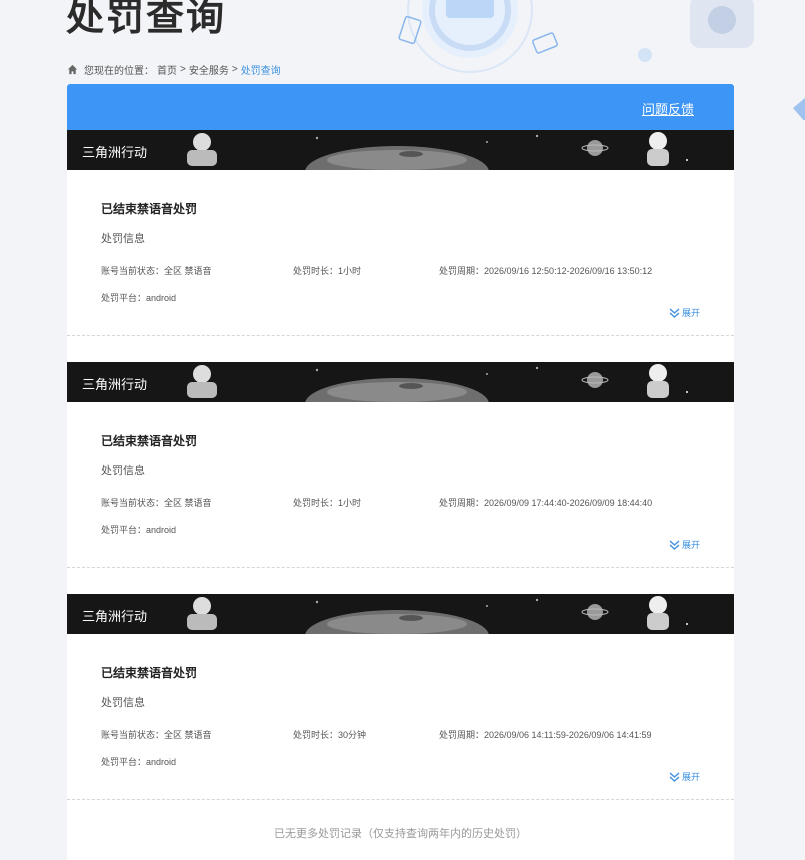 The height and width of the screenshot is (860, 805). I want to click on breadcrumb: 您现在的位置： 首页 > 安全服务 > 处罚查询, so click(174, 69).